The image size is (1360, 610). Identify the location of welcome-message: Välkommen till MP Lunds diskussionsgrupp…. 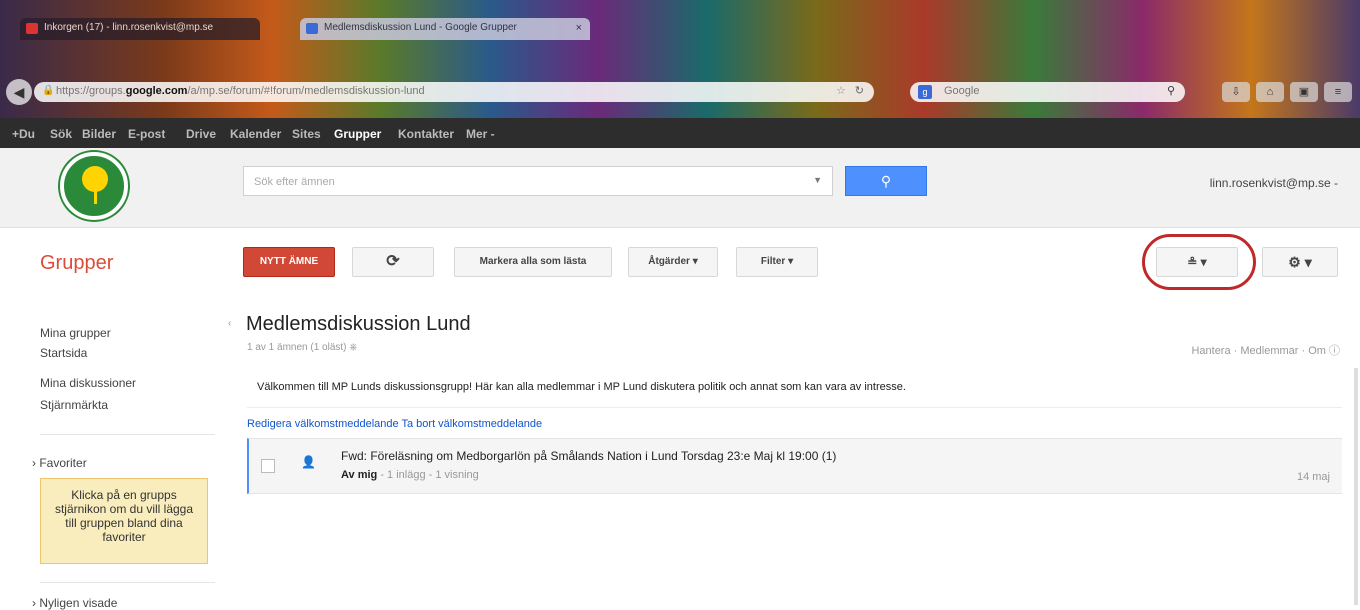
(794, 388).